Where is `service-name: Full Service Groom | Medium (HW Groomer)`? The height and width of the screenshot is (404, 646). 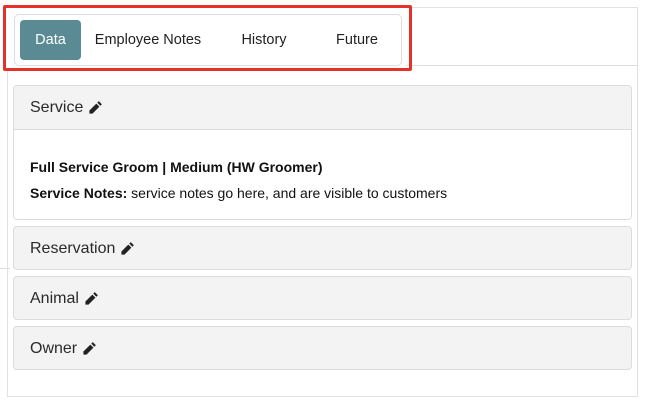
service-name: Full Service Groom | Medium (HW Groomer) is located at coordinates (176, 167).